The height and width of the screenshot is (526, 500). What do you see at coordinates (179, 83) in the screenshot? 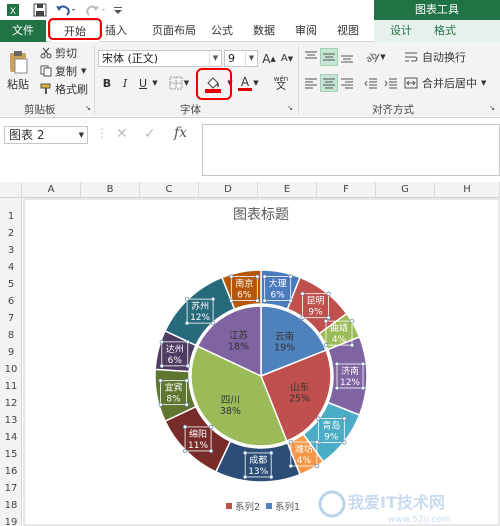
I see `borders-button: ▼` at bounding box center [179, 83].